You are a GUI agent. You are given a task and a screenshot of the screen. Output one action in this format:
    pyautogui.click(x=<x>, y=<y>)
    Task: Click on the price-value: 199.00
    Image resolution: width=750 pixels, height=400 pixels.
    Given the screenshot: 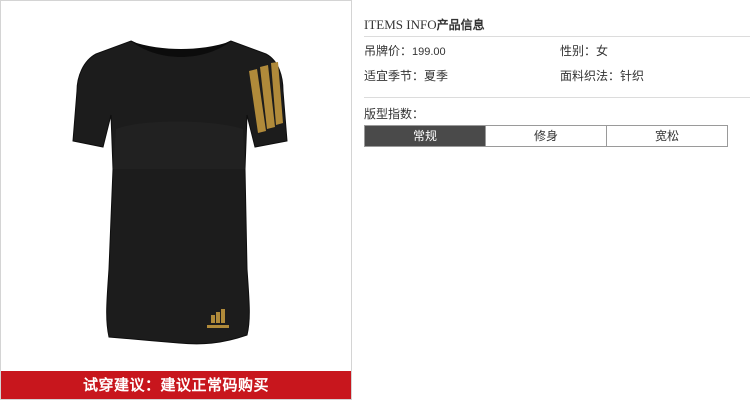 What is the action you would take?
    pyautogui.click(x=429, y=52)
    